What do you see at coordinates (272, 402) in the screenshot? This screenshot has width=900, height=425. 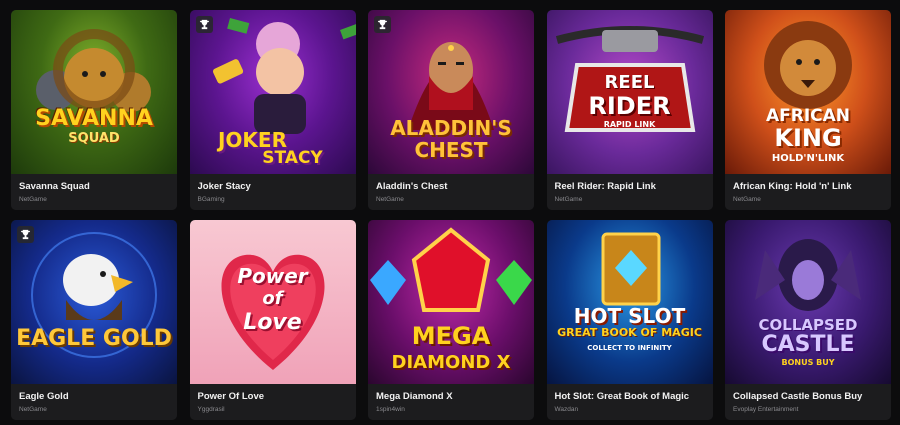 I see `game-meta: Power Of Love Yggdrasil` at bounding box center [272, 402].